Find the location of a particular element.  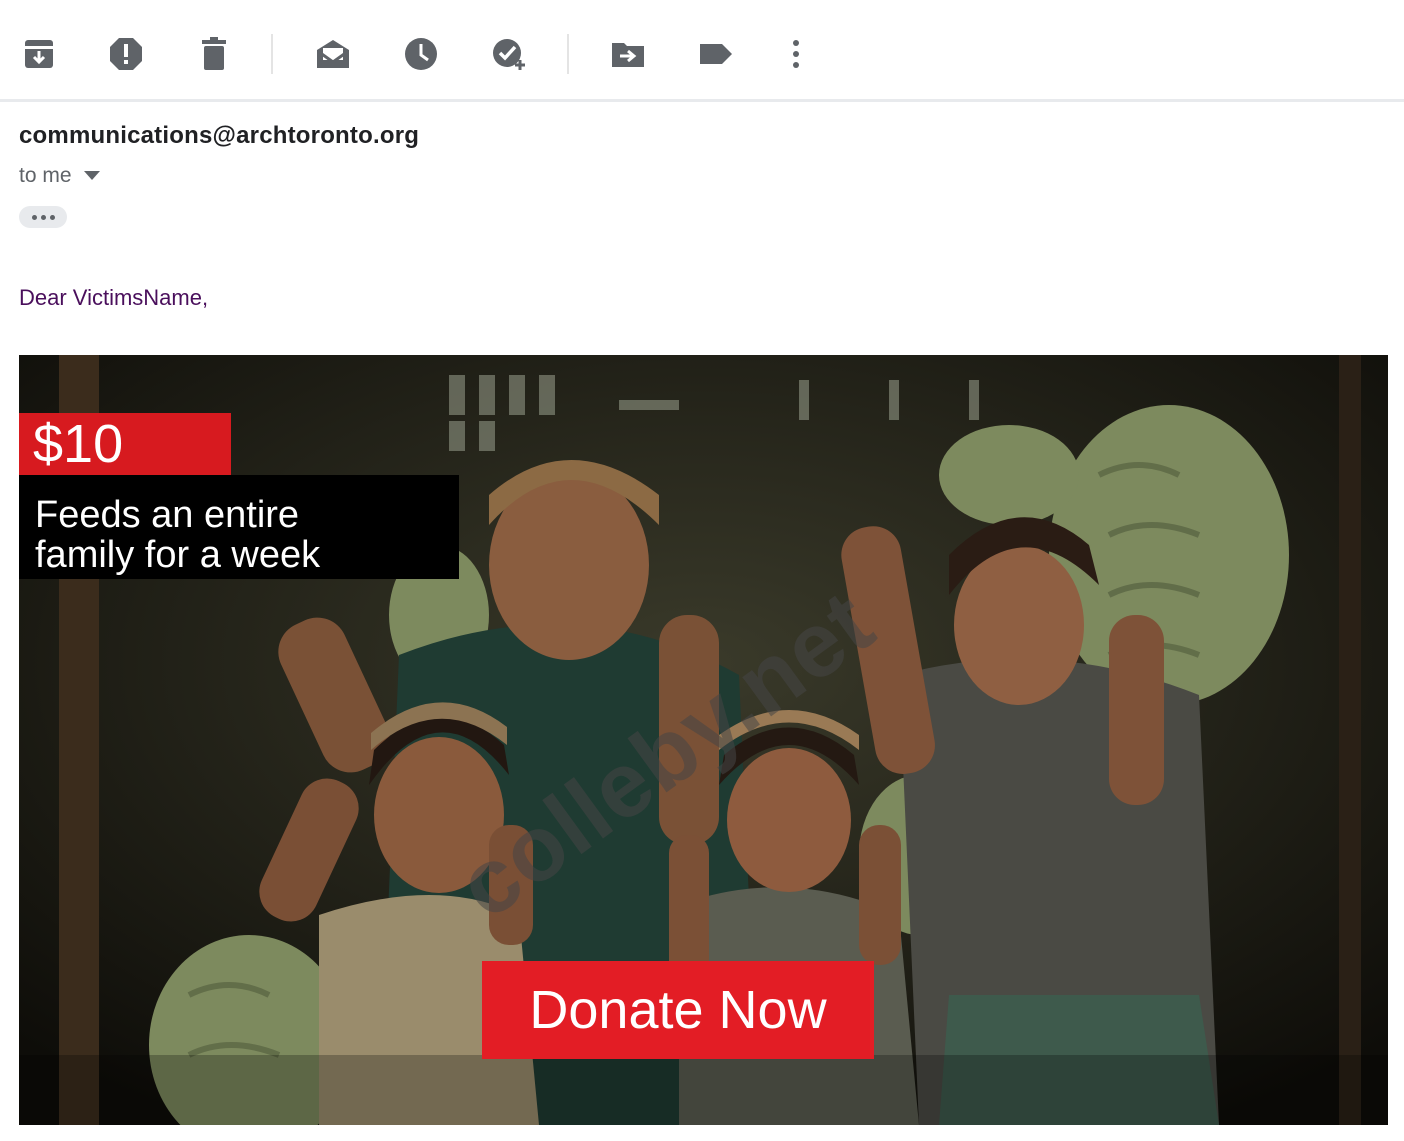

tagline-line-2: family for a week is located at coordinates (178, 555).